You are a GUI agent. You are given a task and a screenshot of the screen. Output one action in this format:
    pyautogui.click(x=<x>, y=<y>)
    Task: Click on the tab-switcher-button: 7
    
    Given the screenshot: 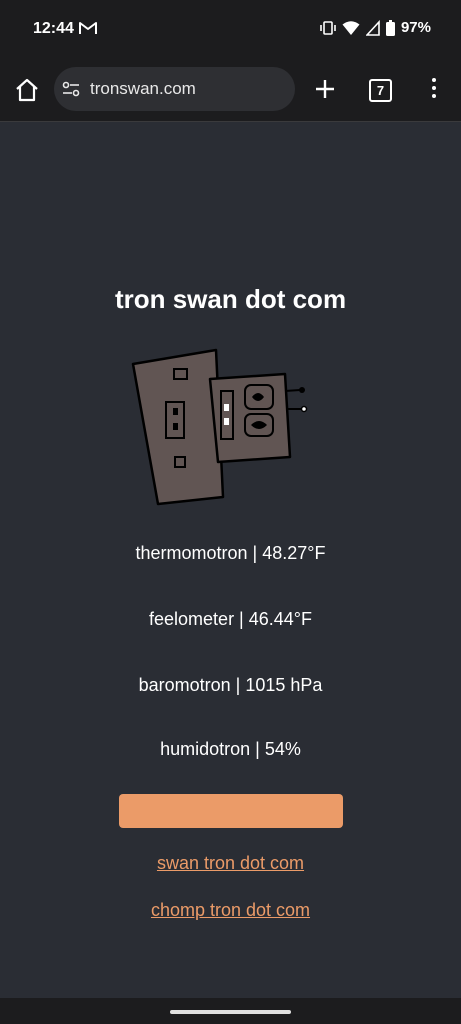 What is the action you would take?
    pyautogui.click(x=380, y=90)
    